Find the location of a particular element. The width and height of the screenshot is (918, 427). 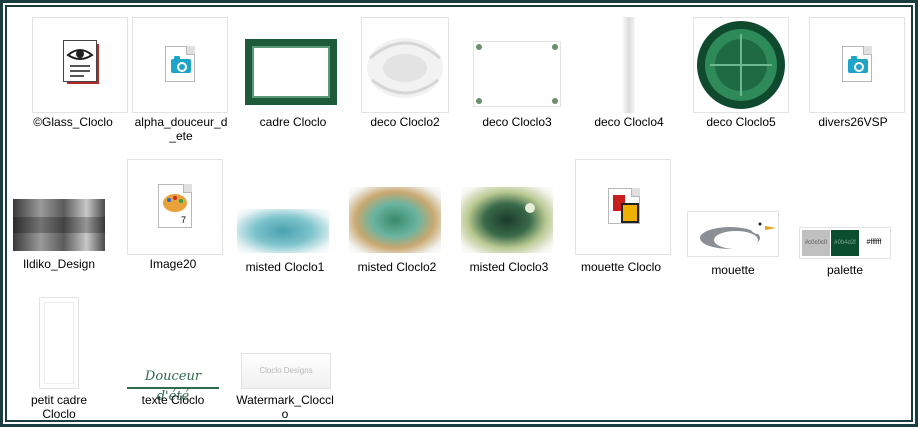

palette-thumbnail: #c0c0c0 #0b4d2f #ffffff is located at coordinates (845, 243).